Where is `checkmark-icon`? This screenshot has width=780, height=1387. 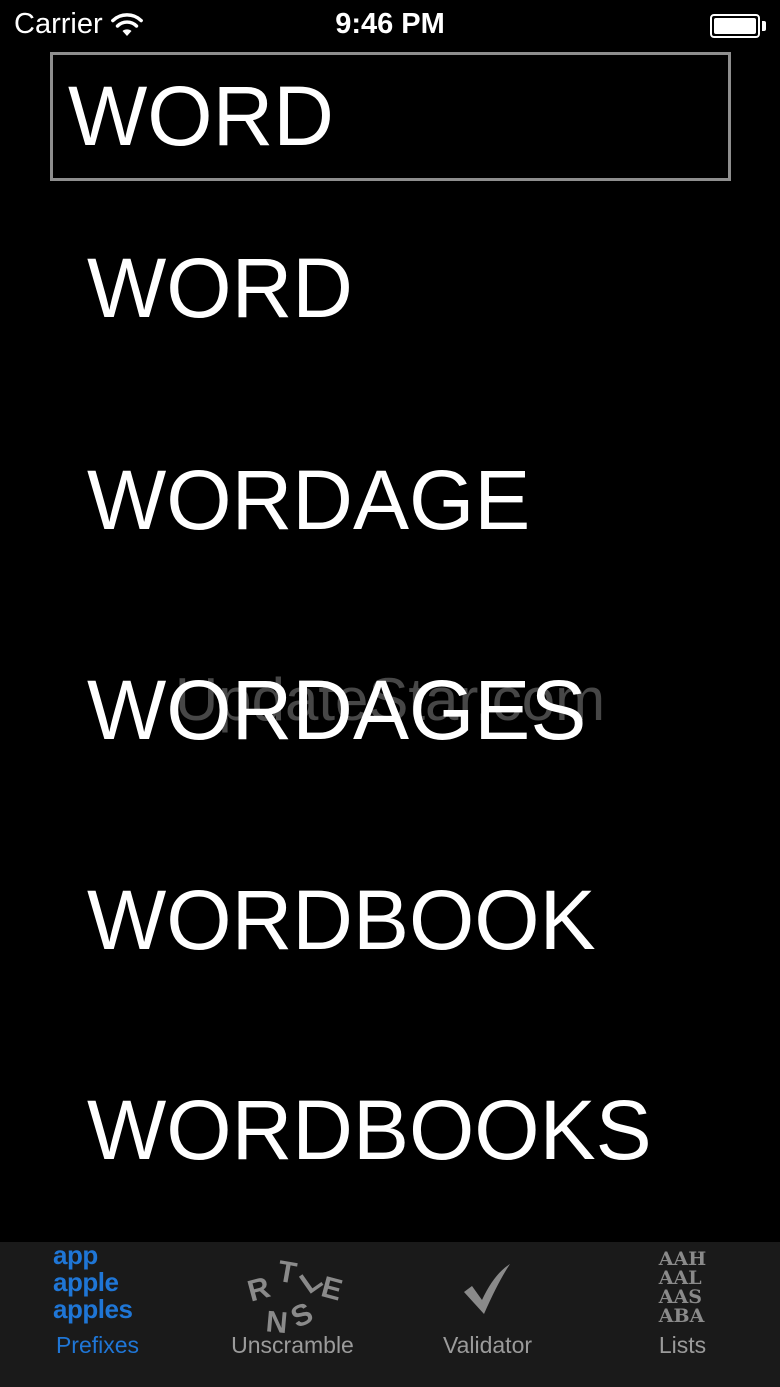 checkmark-icon is located at coordinates (486, 1289).